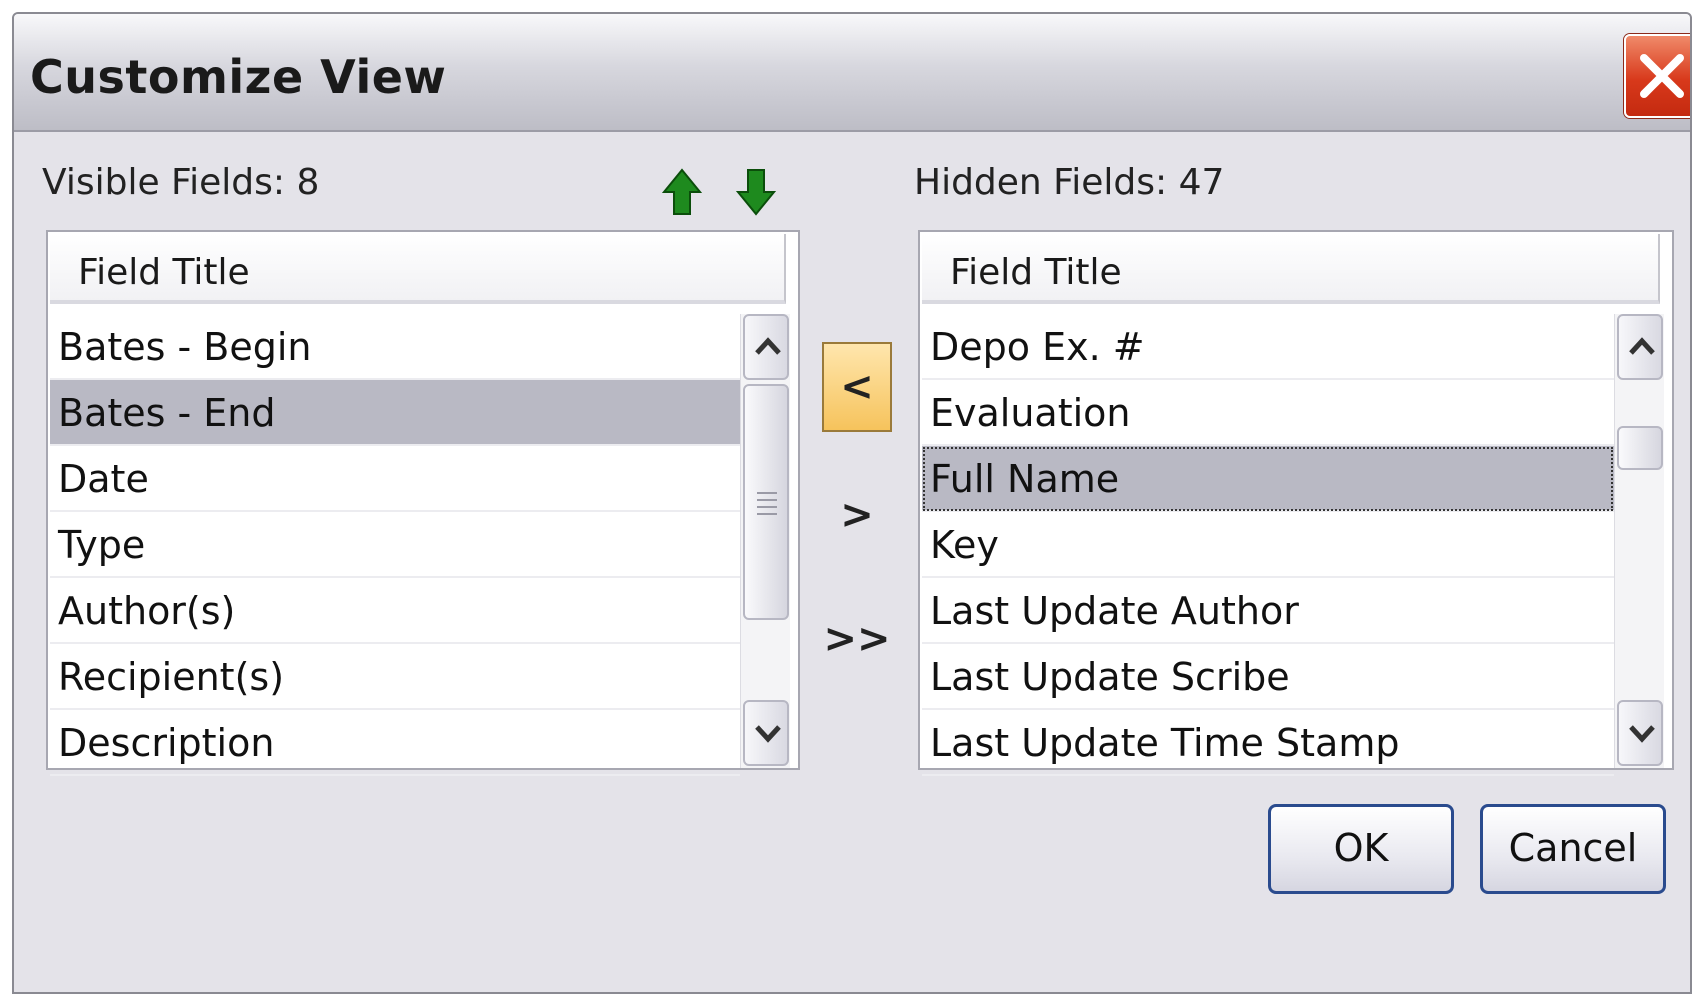 Image resolution: width=1692 pixels, height=994 pixels. I want to click on list-item: Bates - Begin, so click(395, 347).